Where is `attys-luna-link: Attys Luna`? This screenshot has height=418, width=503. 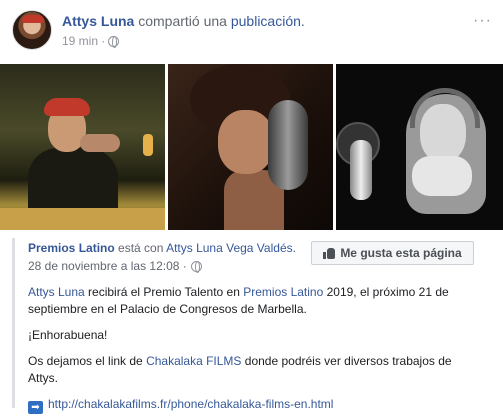 attys-luna-link: Attys Luna is located at coordinates (56, 292).